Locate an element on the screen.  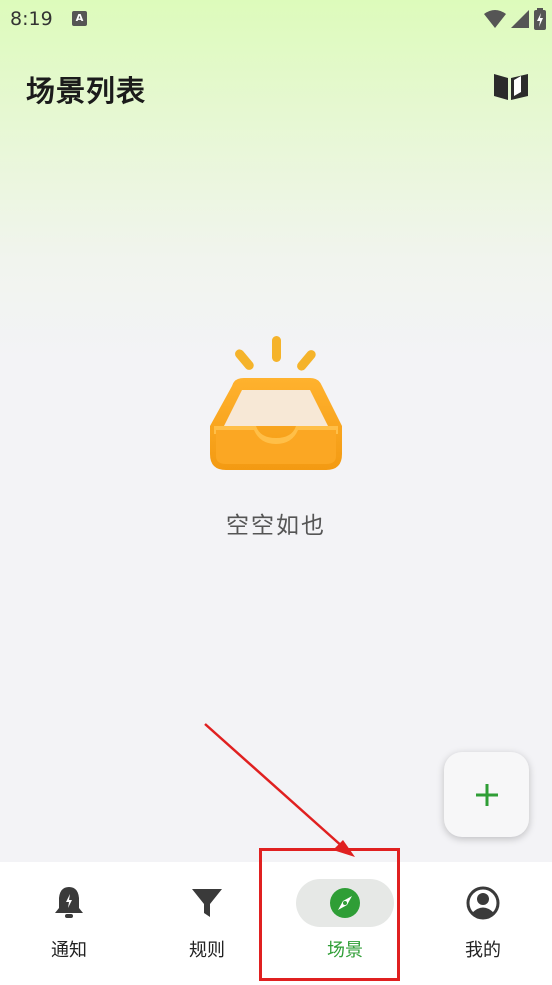
battery-icon is located at coordinates (540, 19).